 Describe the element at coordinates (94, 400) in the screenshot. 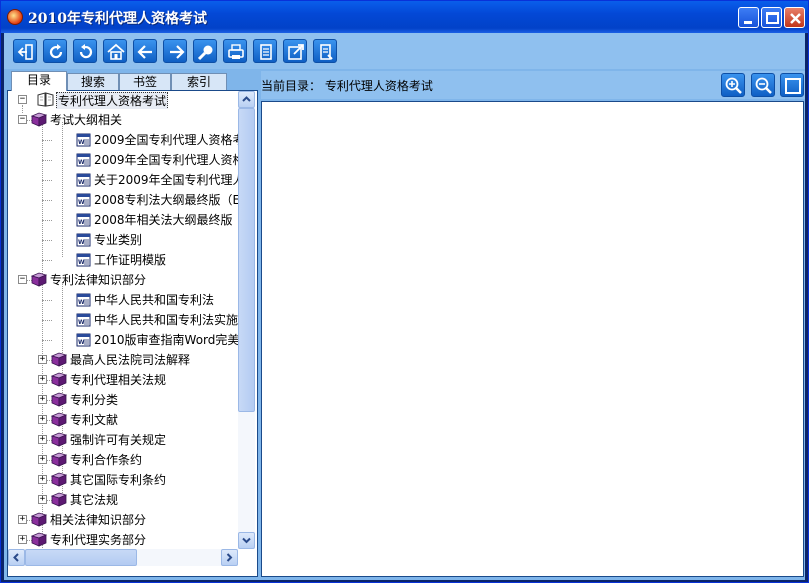

I see `tree-node-label: 专利分类` at that location.